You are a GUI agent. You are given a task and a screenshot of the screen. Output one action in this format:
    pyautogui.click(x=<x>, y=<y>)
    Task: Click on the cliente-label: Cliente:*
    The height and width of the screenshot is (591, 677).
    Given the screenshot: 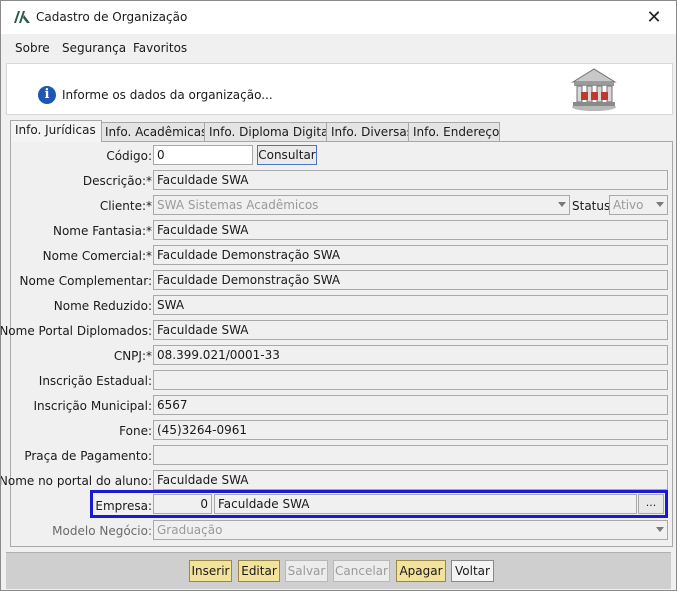 What is the action you would take?
    pyautogui.click(x=125, y=206)
    